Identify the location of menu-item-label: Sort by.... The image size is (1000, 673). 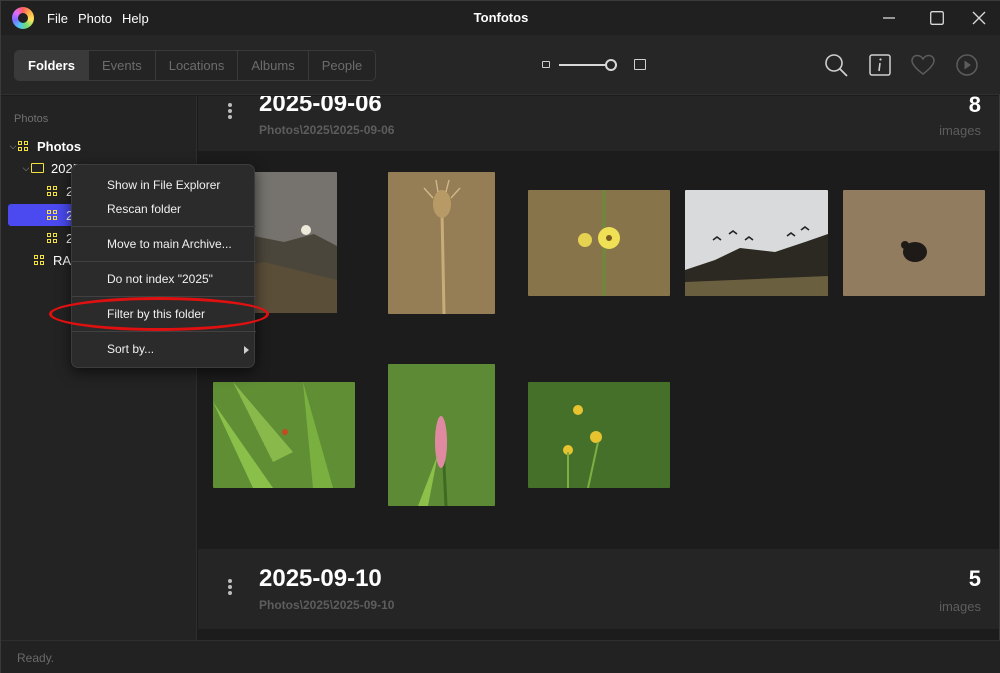
(131, 349).